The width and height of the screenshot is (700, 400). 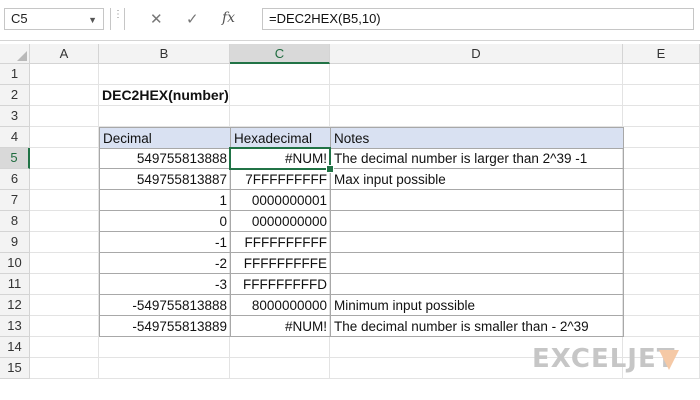 What do you see at coordinates (15, 263) in the screenshot?
I see `row-header-10: 10` at bounding box center [15, 263].